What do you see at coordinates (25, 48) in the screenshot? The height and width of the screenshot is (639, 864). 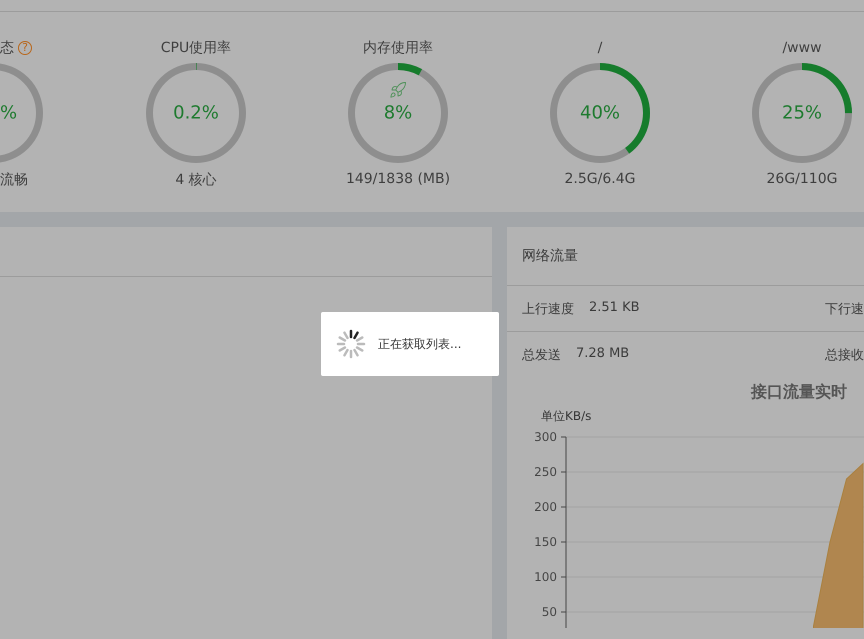 I see `help-icon: ?` at bounding box center [25, 48].